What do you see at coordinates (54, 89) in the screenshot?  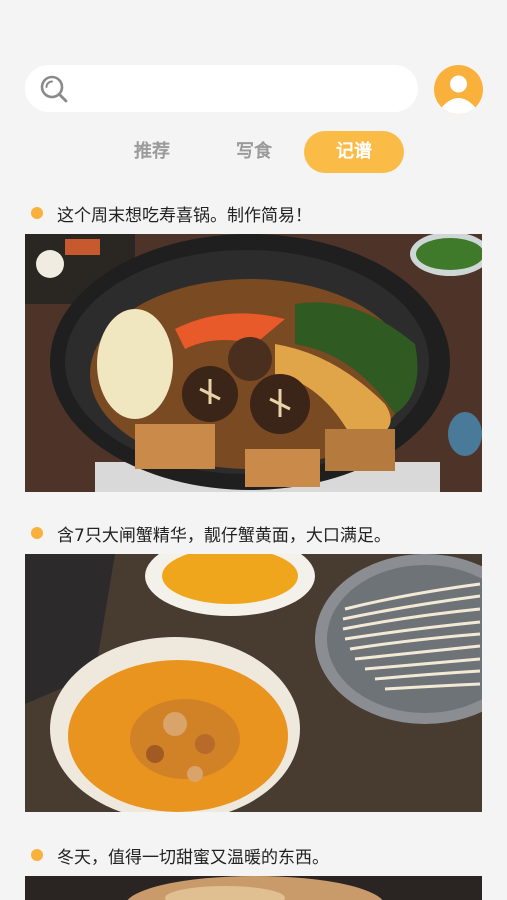 I see `search-icon` at bounding box center [54, 89].